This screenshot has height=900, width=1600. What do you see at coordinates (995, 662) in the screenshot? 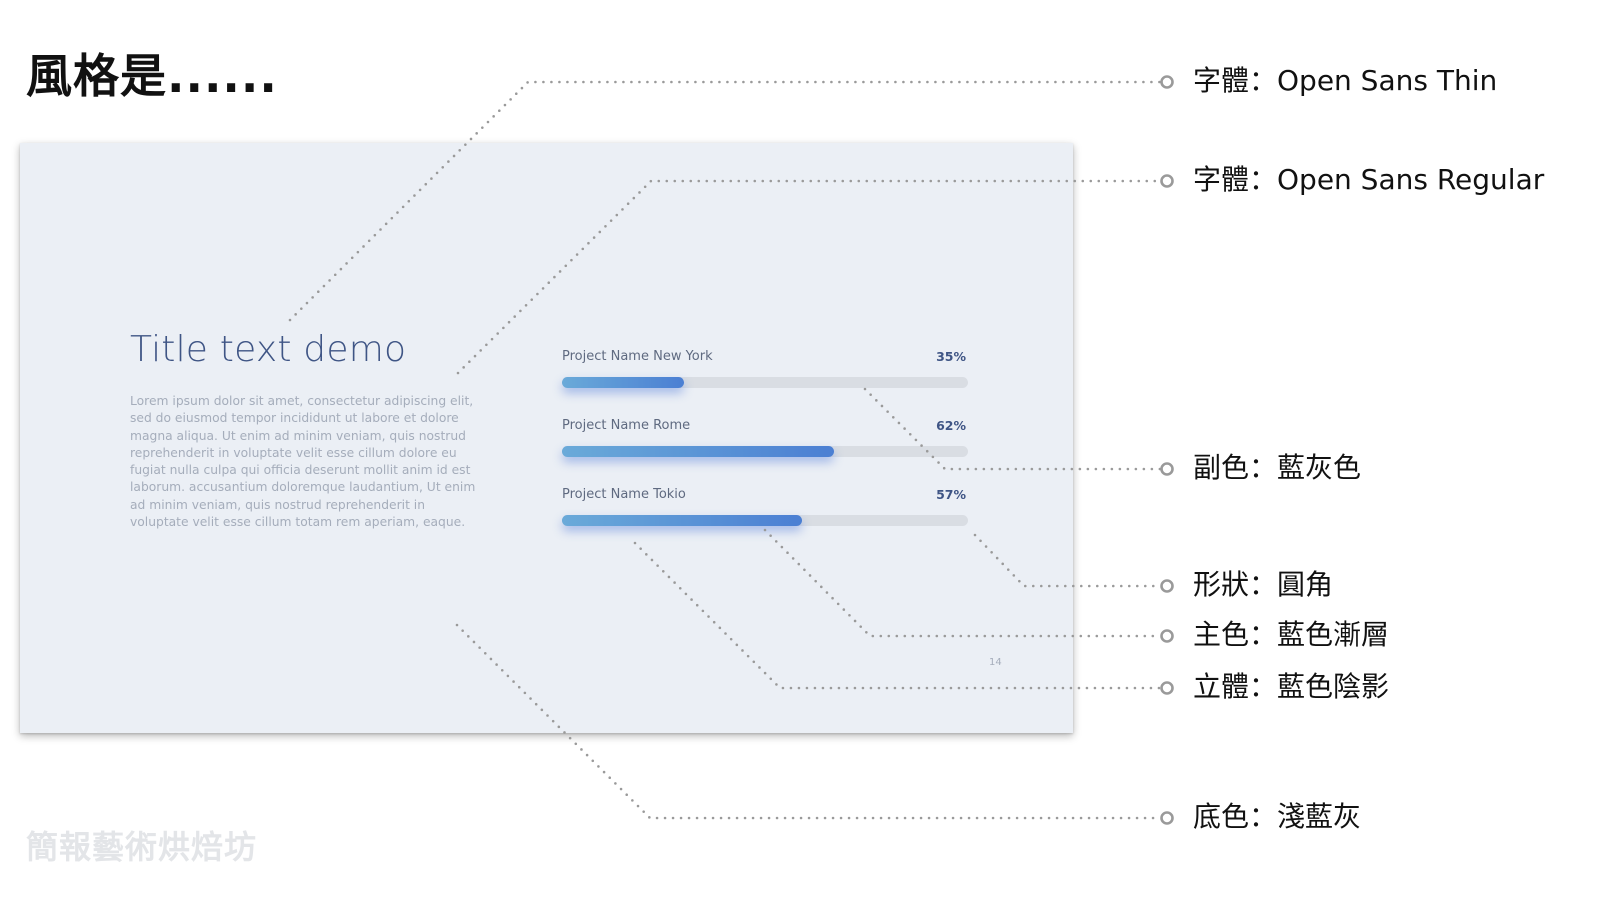
I see `slide-page-number: 14` at bounding box center [995, 662].